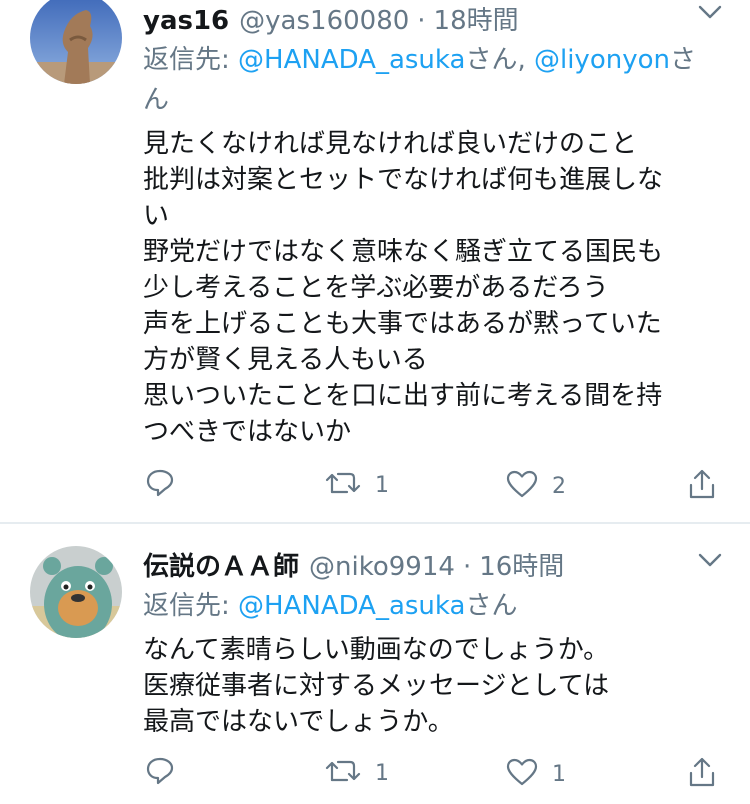 This screenshot has width=750, height=804. I want to click on tweet-text-line: 声を上げることも大事ではあるが黙っていた, so click(402, 324).